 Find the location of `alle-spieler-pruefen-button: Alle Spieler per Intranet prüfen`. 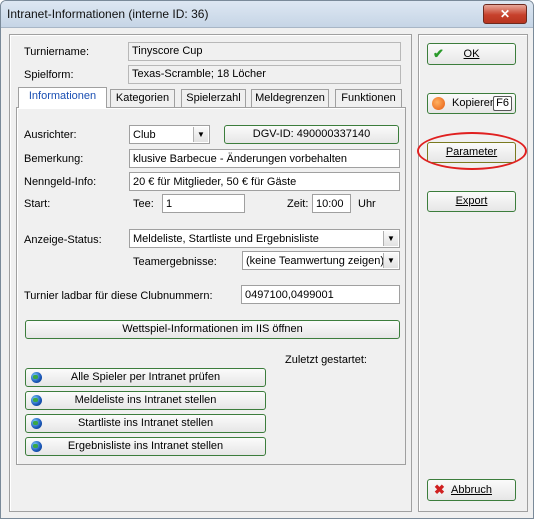

alle-spieler-pruefen-button: Alle Spieler per Intranet prüfen is located at coordinates (145, 377).